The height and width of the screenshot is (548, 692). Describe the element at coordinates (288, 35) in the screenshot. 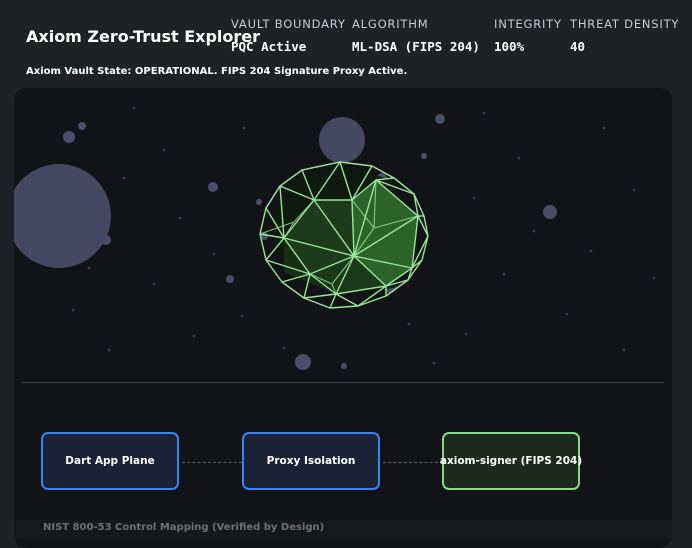

I see `stat-vault-boundary: VAULT BOUNDARY PQC Active` at that location.